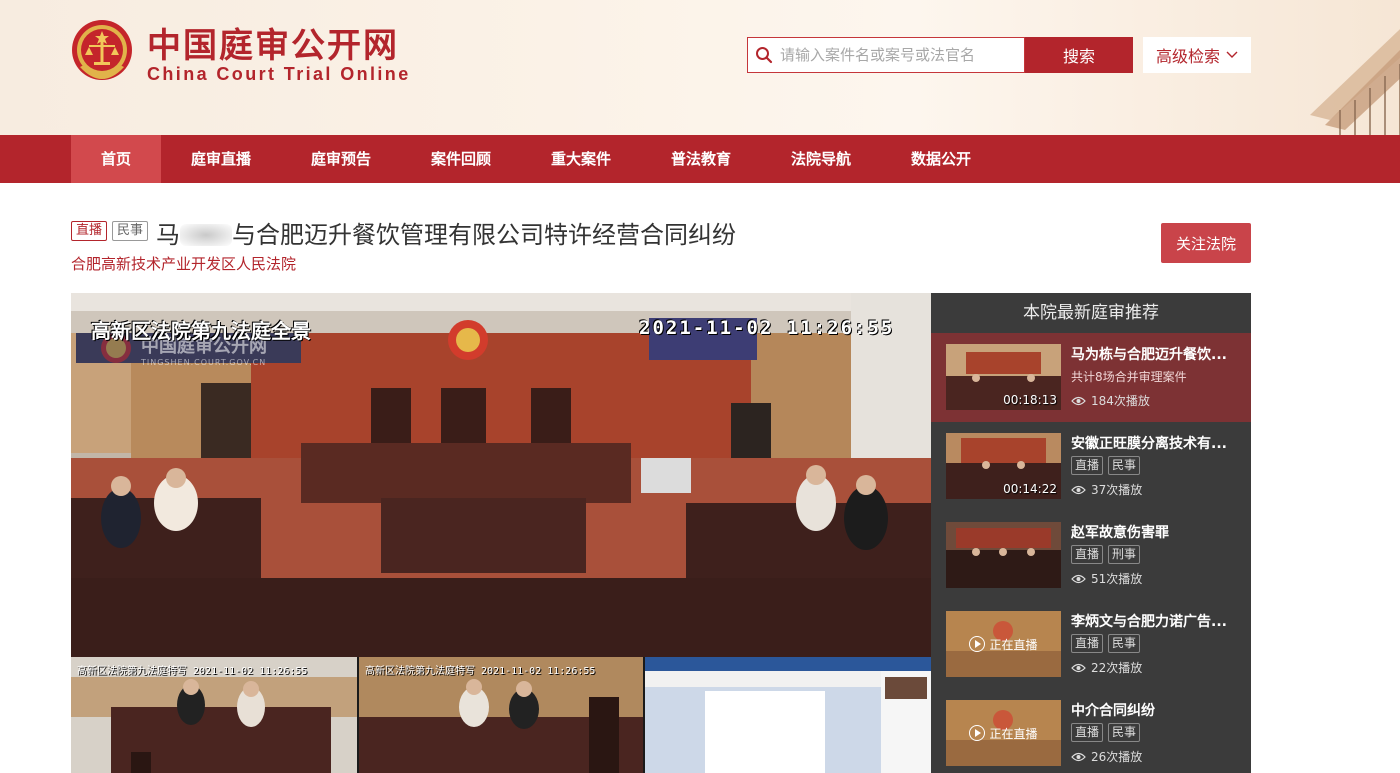 The width and height of the screenshot is (1400, 773). Describe the element at coordinates (192, 671) in the screenshot. I see `closeup-1-label: 高新区法院第九法庭特写 2021-11-02 11:26:55` at that location.